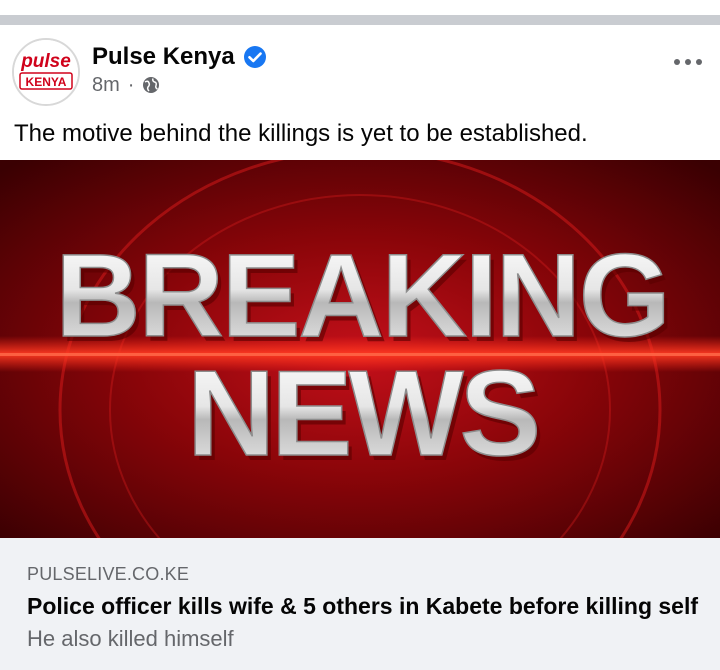 The image size is (720, 670). Describe the element at coordinates (362, 413) in the screenshot. I see `news-text: NEWS` at that location.